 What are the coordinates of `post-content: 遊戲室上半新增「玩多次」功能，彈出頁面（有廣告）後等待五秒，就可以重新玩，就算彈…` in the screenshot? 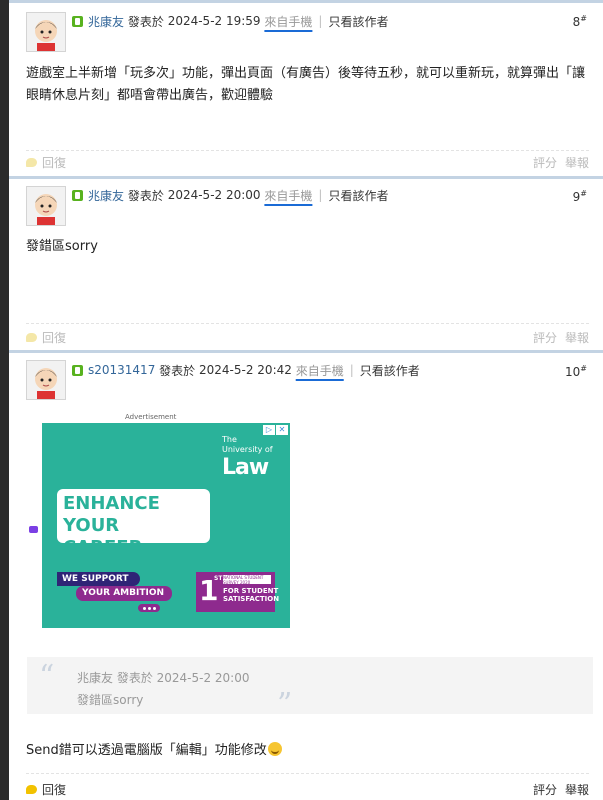 It's located at (306, 84).